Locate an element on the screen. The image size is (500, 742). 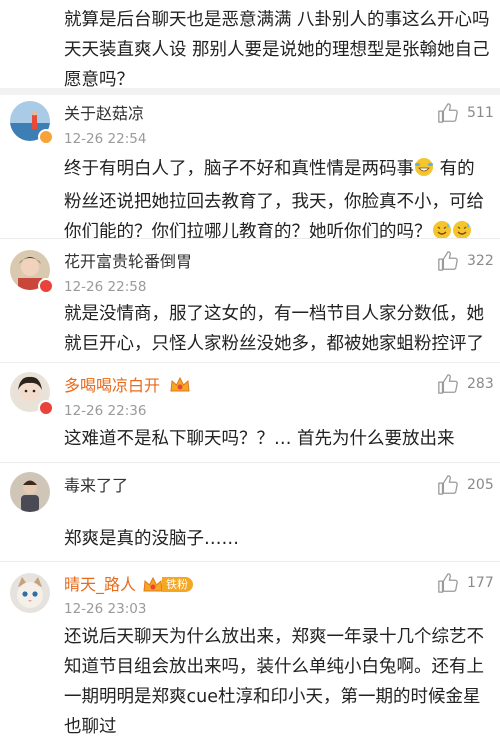
like-count: 205 is located at coordinates (480, 485).